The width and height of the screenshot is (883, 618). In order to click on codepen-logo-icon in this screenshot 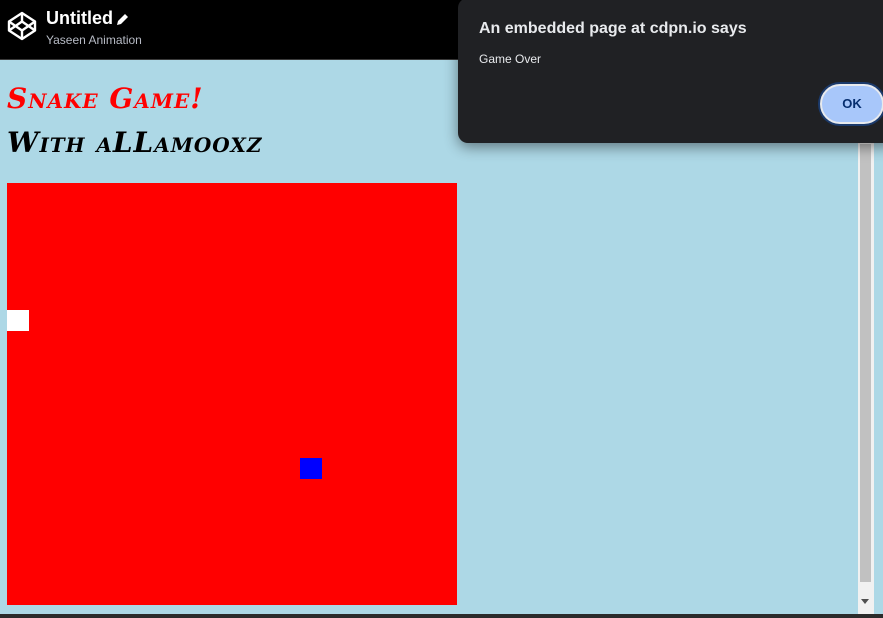, I will do `click(22, 26)`.